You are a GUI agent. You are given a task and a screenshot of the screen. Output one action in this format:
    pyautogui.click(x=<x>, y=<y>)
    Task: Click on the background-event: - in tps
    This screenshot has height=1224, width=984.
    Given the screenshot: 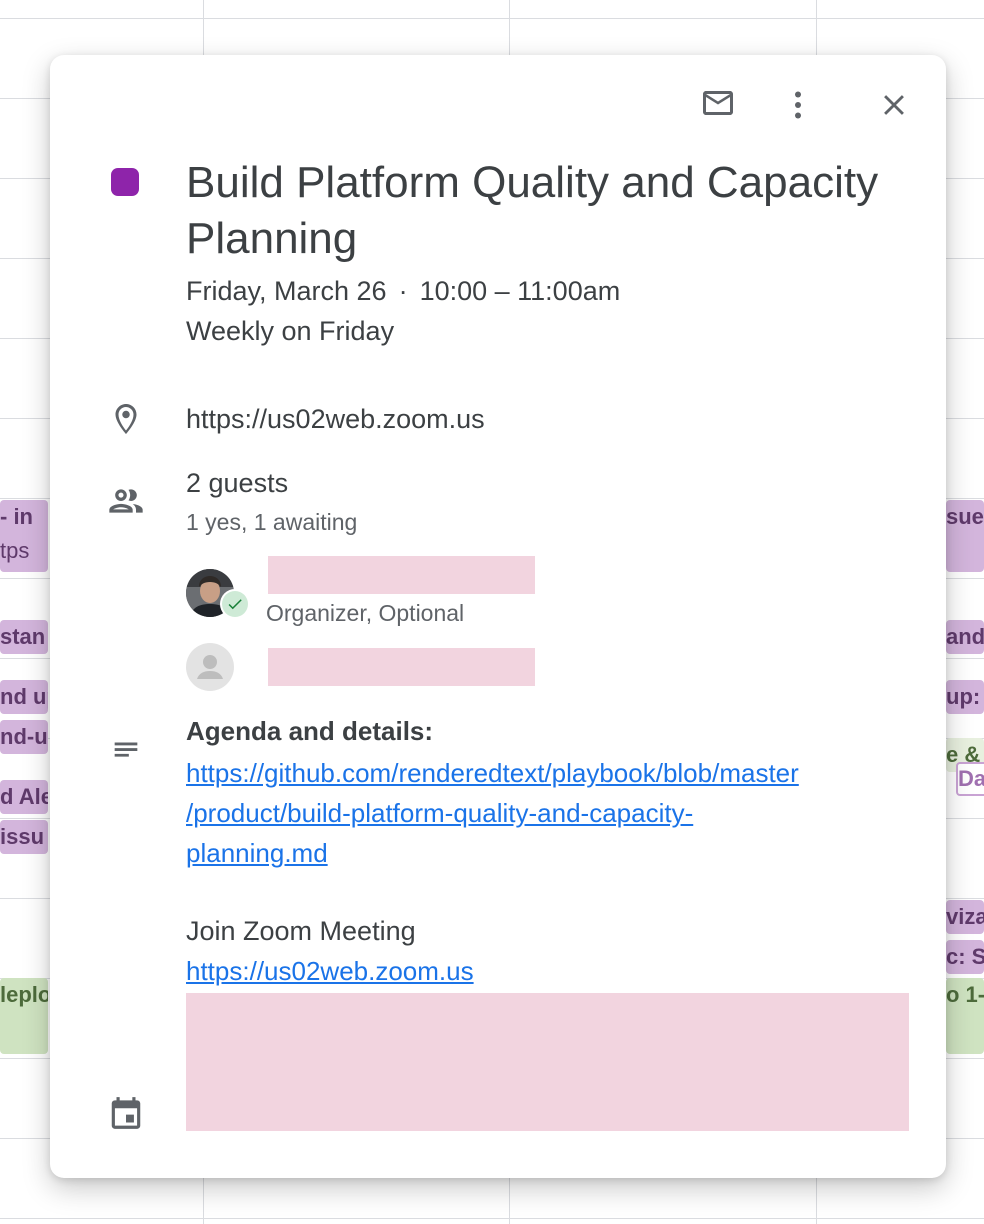 What is the action you would take?
    pyautogui.click(x=24, y=536)
    